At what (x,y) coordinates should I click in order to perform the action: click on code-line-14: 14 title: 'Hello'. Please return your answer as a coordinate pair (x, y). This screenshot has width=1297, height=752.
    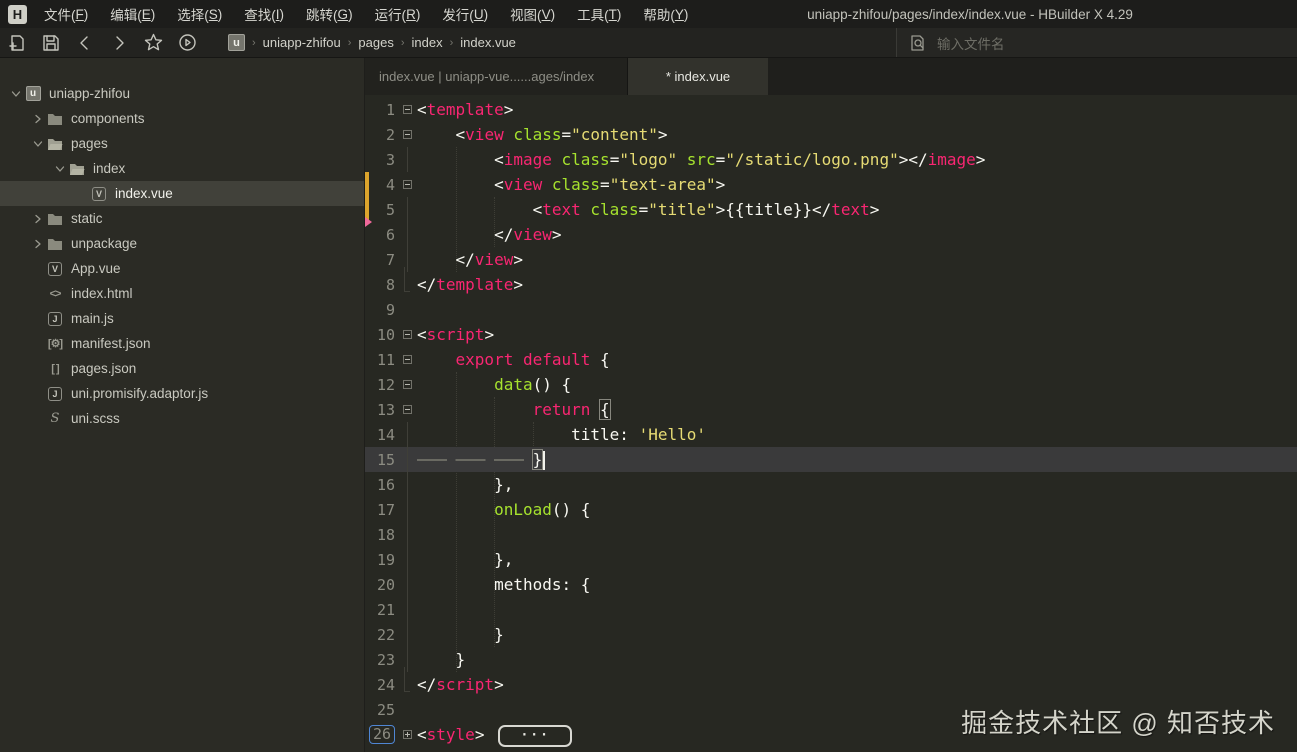
    Looking at the image, I should click on (831, 434).